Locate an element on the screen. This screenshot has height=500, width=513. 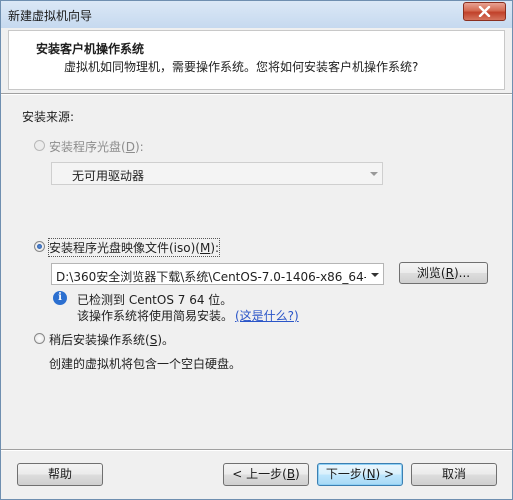
help-button: 帮助 is located at coordinates (60, 474).